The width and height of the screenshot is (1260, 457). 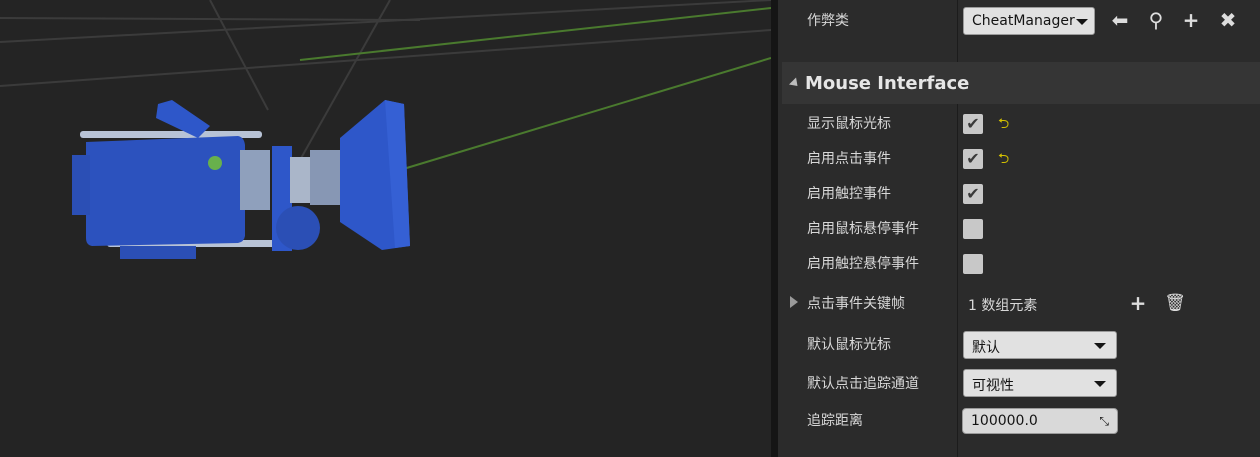 I want to click on trace-distance-input: 100000.0 ⤡, so click(x=1040, y=421).